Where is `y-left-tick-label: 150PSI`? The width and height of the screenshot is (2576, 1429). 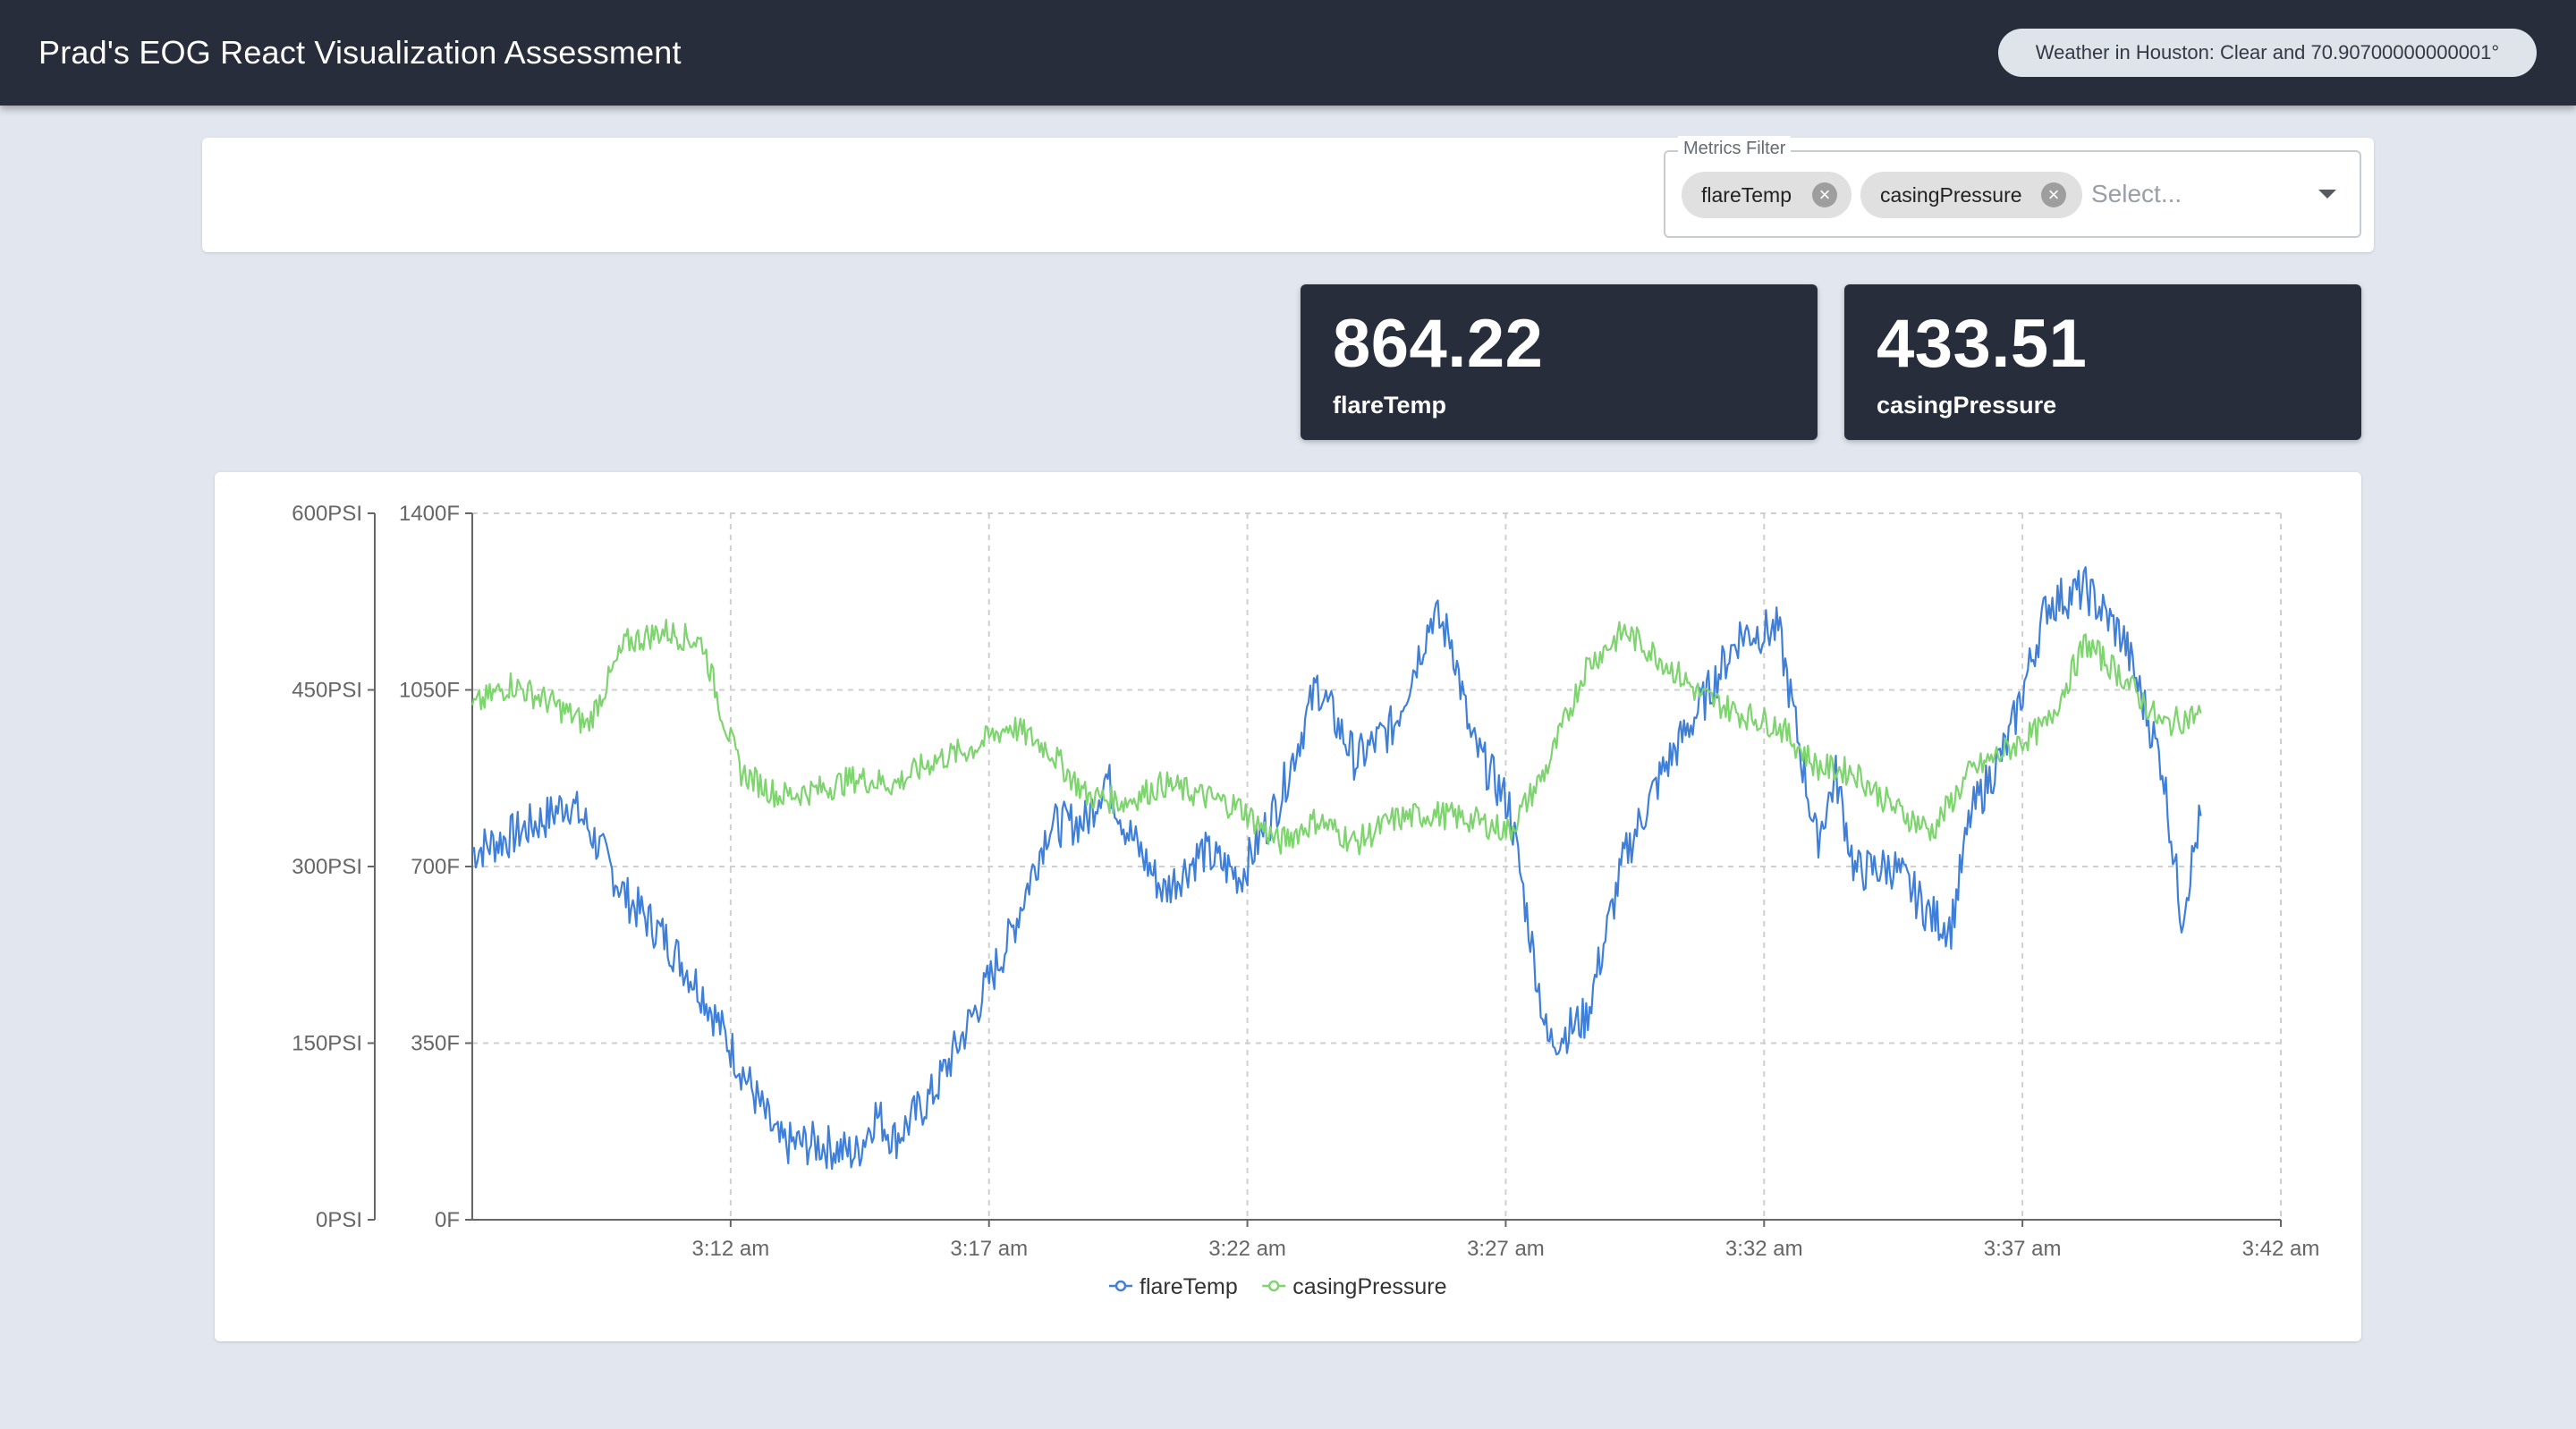 y-left-tick-label: 150PSI is located at coordinates (327, 1044).